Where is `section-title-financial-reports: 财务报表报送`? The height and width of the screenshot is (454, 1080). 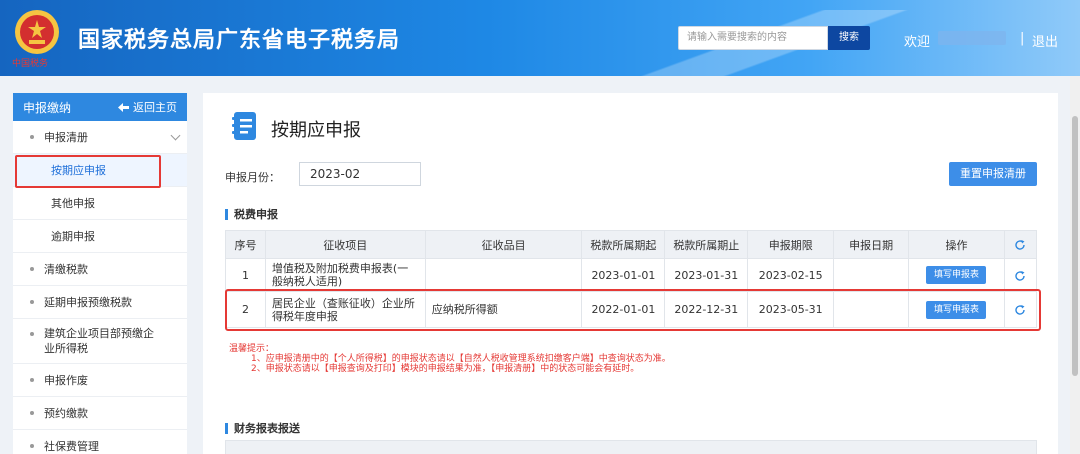
section-title-financial-reports: 财务报表报送 is located at coordinates (262, 428).